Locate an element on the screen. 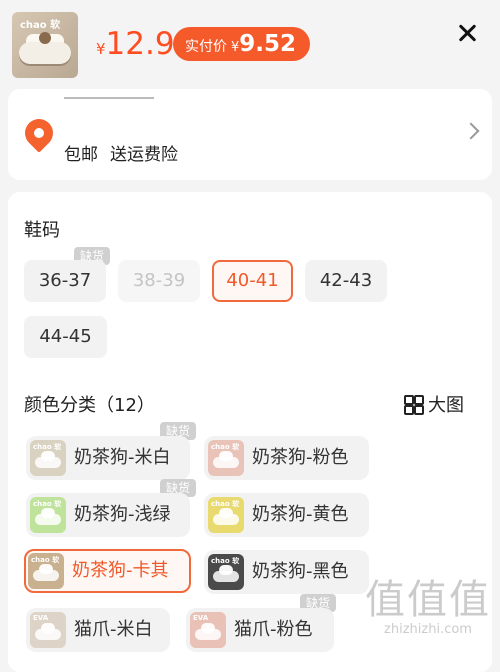 The image size is (500, 672). address-row: 包邮 送运费险 is located at coordinates (250, 134).